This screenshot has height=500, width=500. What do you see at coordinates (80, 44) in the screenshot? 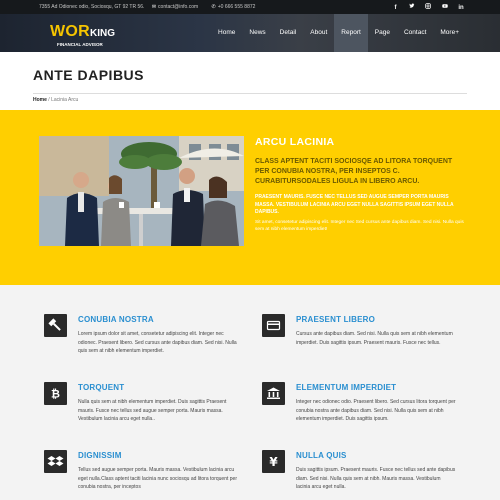
I see `logo-tagline: FINANCIAL ADVISOR` at bounding box center [80, 44].